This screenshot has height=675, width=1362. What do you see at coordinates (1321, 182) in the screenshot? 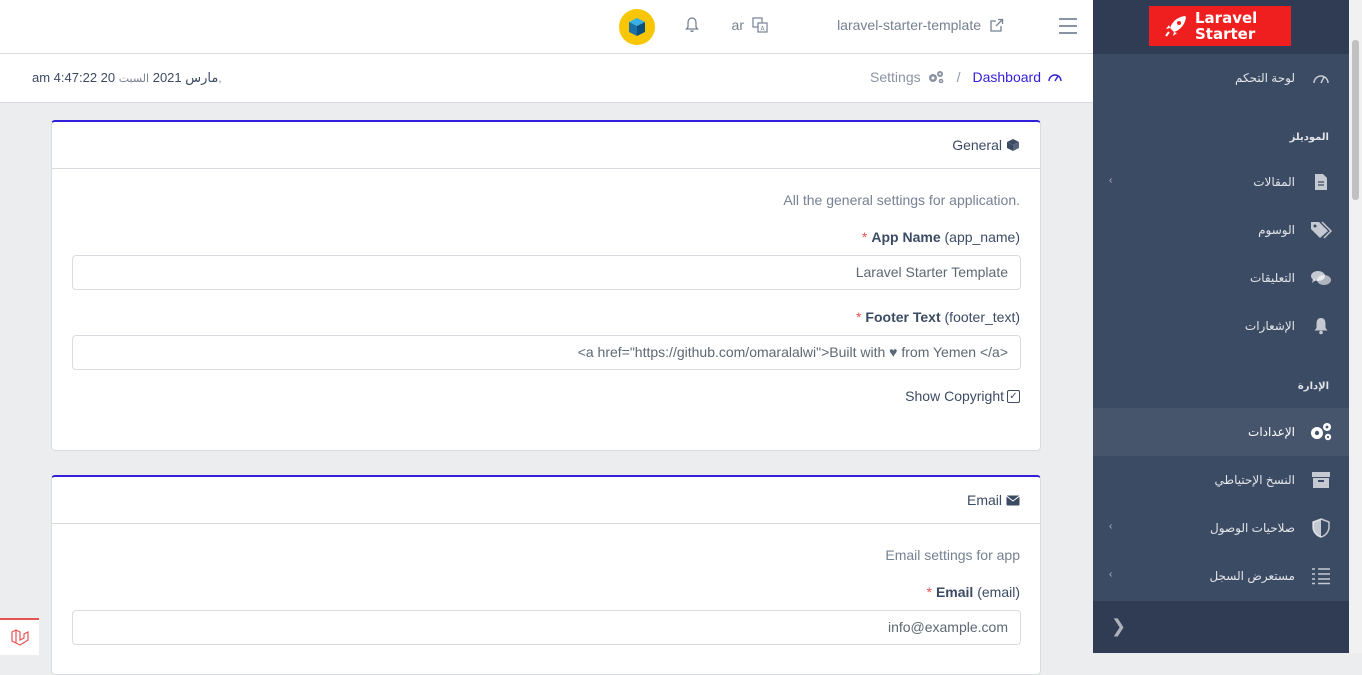
I see `file-icon` at bounding box center [1321, 182].